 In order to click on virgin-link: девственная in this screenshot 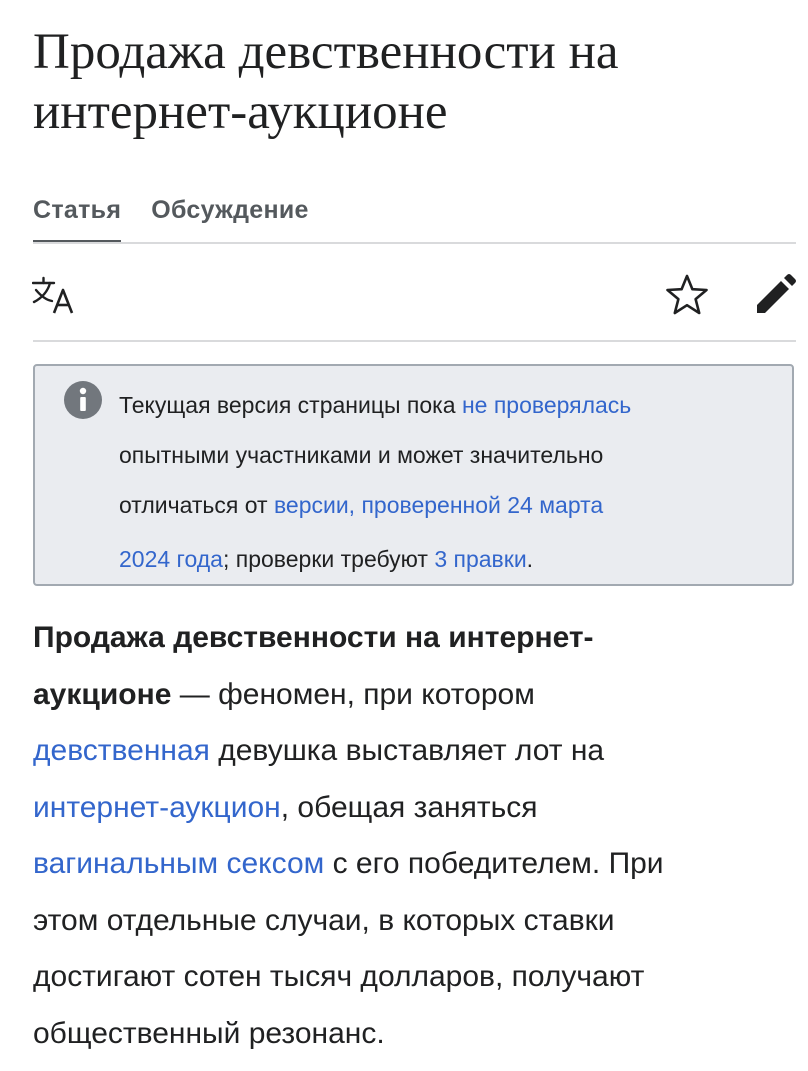, I will do `click(121, 750)`.